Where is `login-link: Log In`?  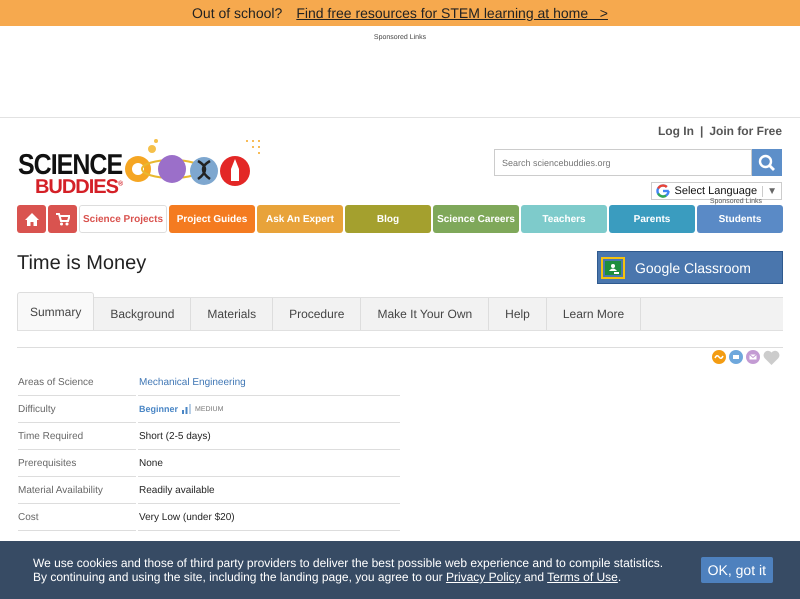
login-link: Log In is located at coordinates (676, 131).